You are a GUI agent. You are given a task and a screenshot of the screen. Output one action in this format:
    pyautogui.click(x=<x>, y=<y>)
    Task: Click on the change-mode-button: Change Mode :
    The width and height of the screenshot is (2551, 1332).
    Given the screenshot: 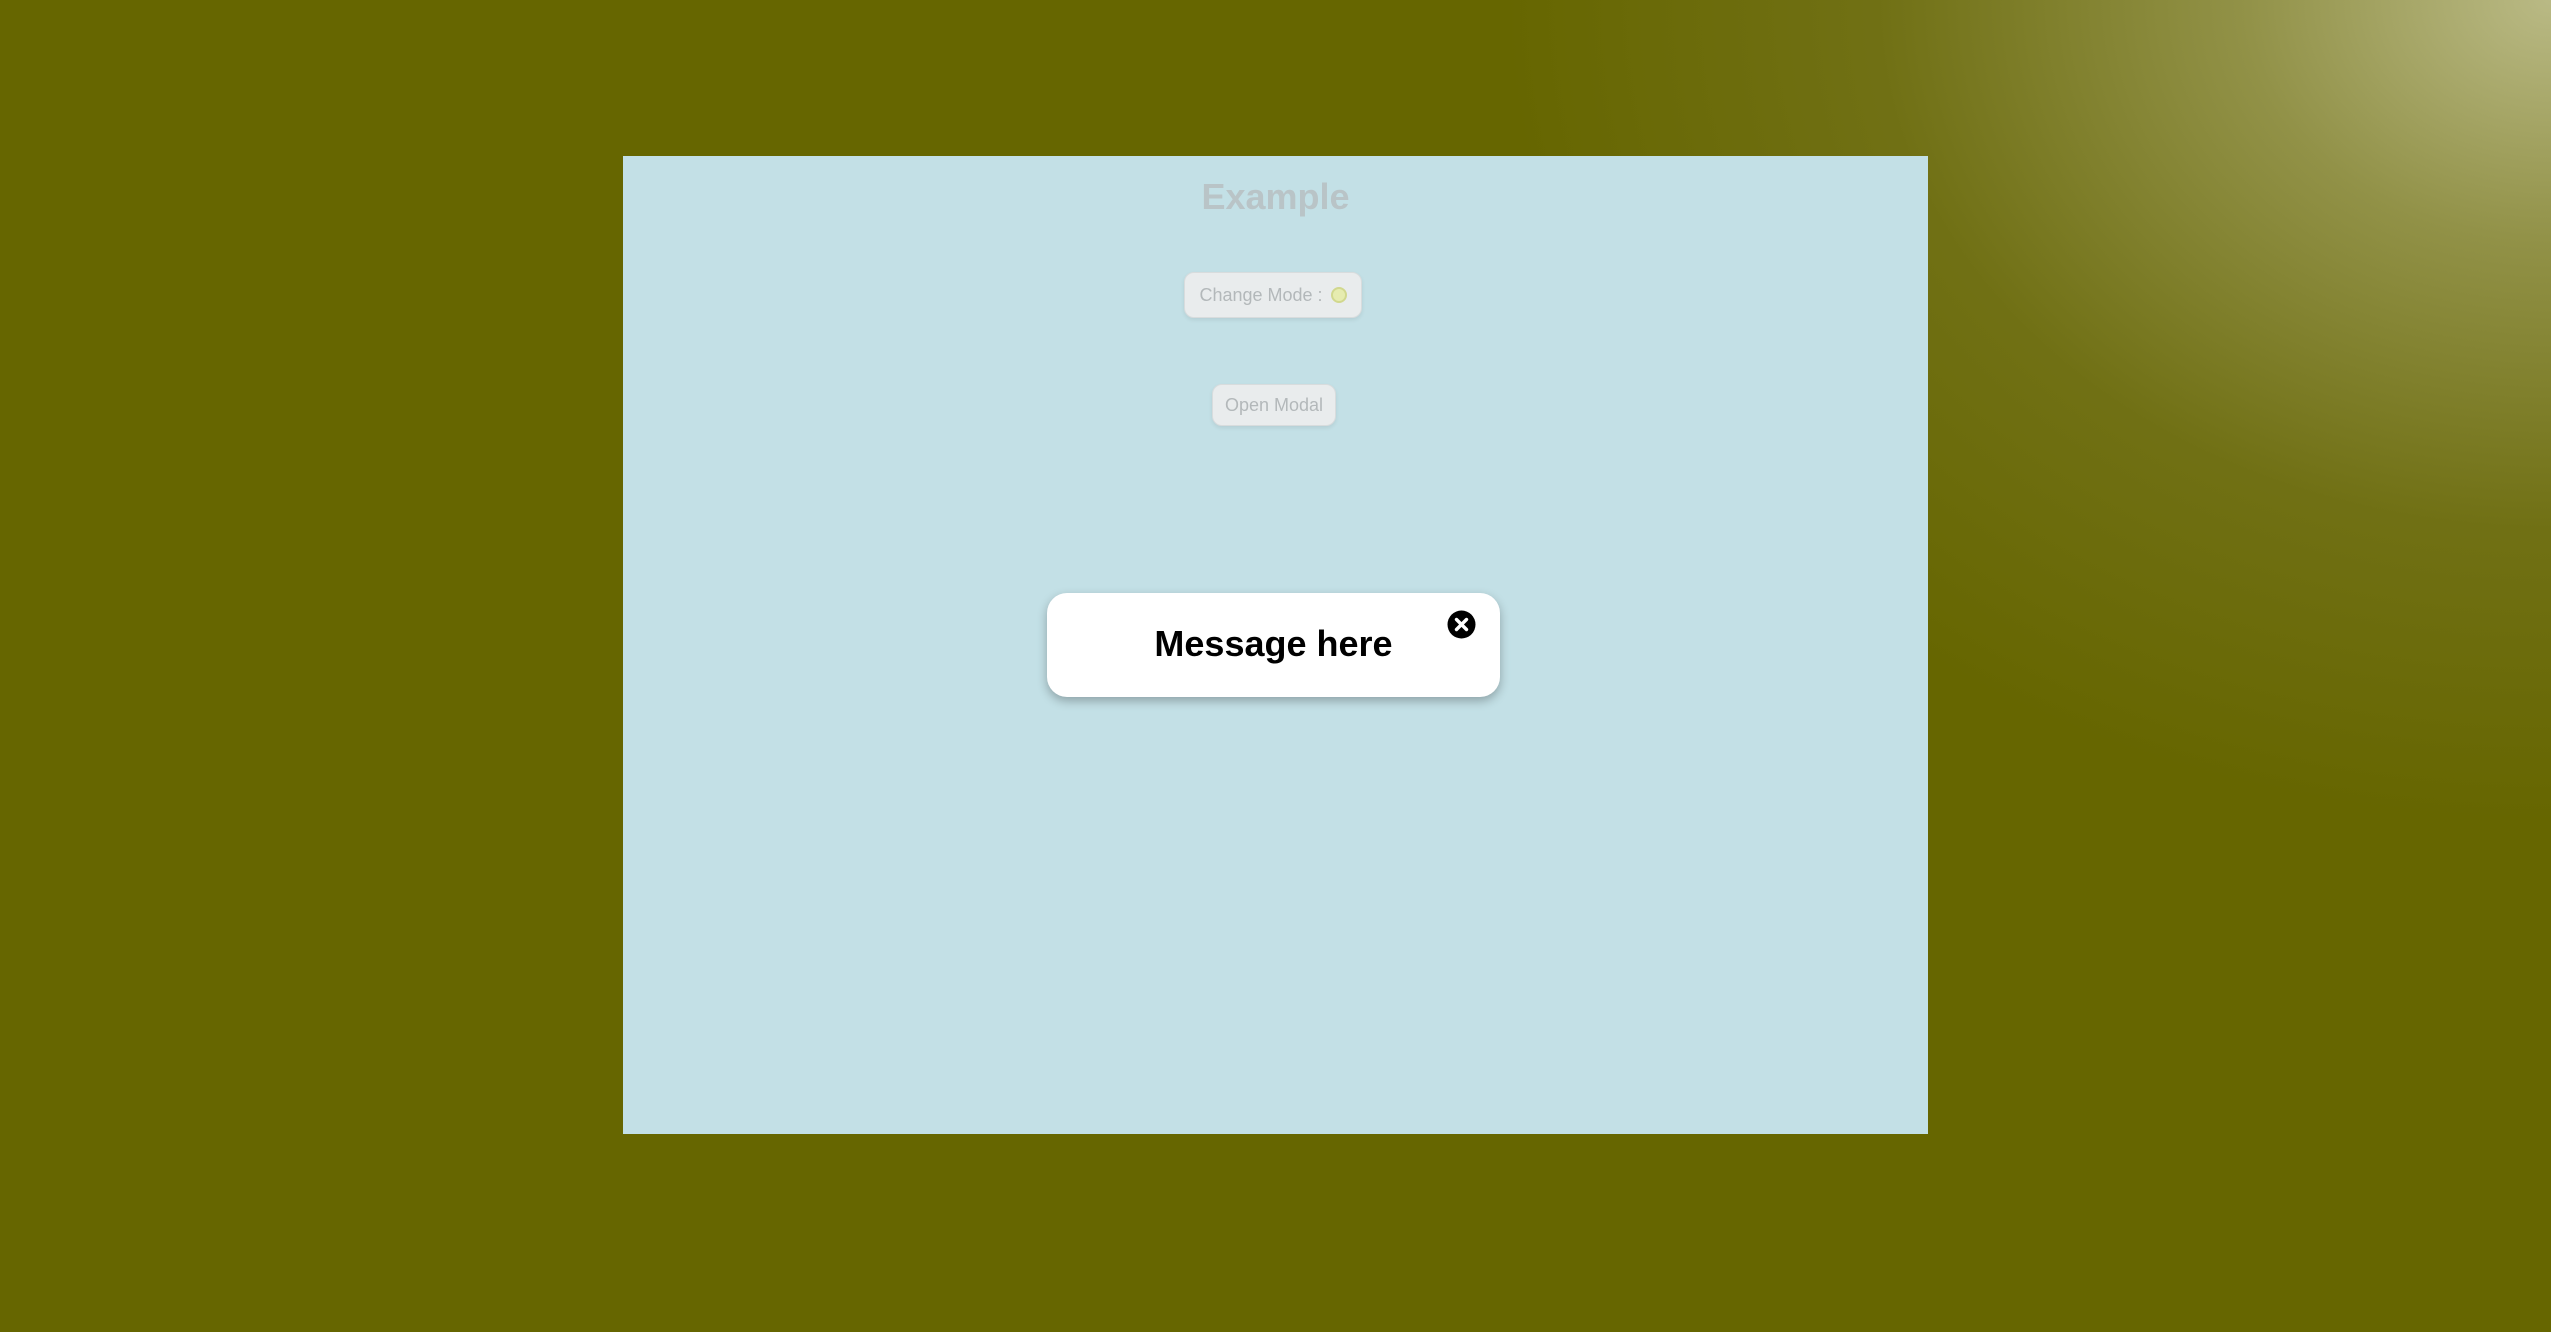 What is the action you would take?
    pyautogui.click(x=1273, y=295)
    